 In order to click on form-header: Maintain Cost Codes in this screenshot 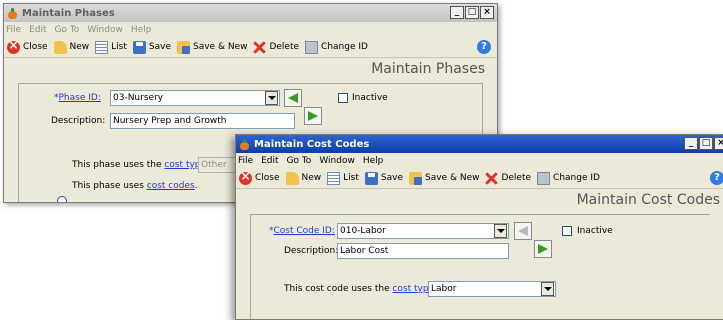, I will do `click(479, 200)`.